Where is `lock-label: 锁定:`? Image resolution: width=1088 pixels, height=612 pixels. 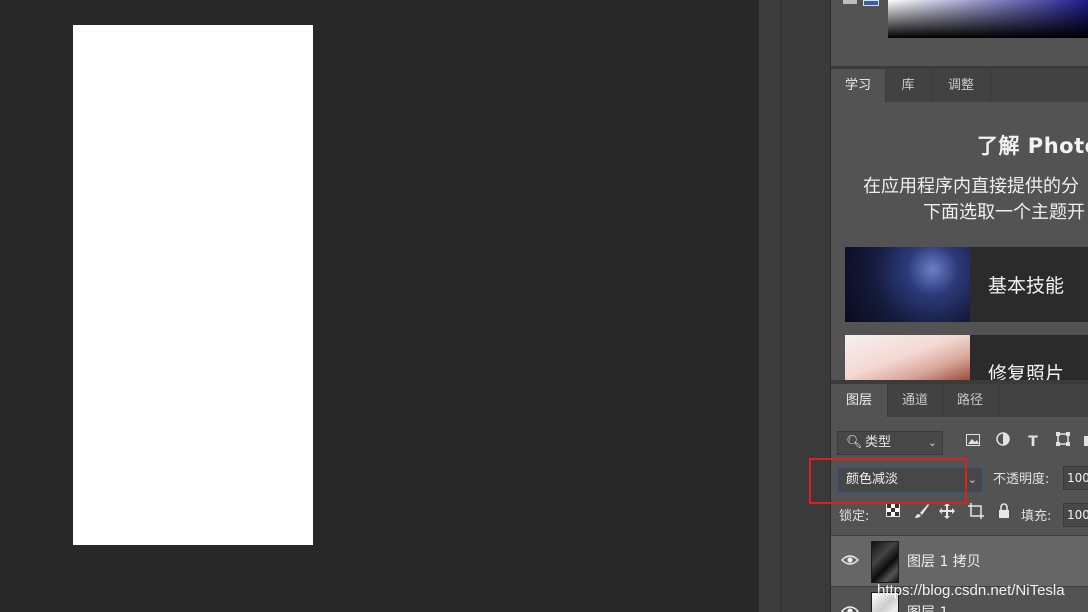
lock-label: 锁定: is located at coordinates (854, 516).